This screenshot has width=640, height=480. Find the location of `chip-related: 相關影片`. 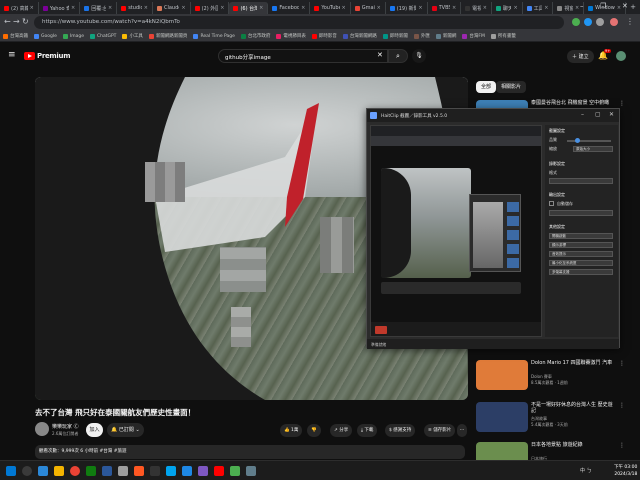

chip-related: 相關影片 is located at coordinates (511, 87).